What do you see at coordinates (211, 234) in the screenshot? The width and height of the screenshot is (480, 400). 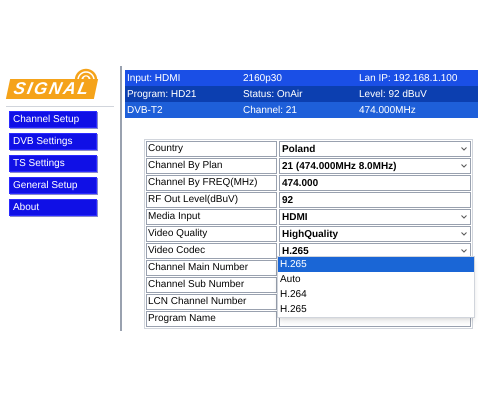 I see `field-label: Video Quality` at bounding box center [211, 234].